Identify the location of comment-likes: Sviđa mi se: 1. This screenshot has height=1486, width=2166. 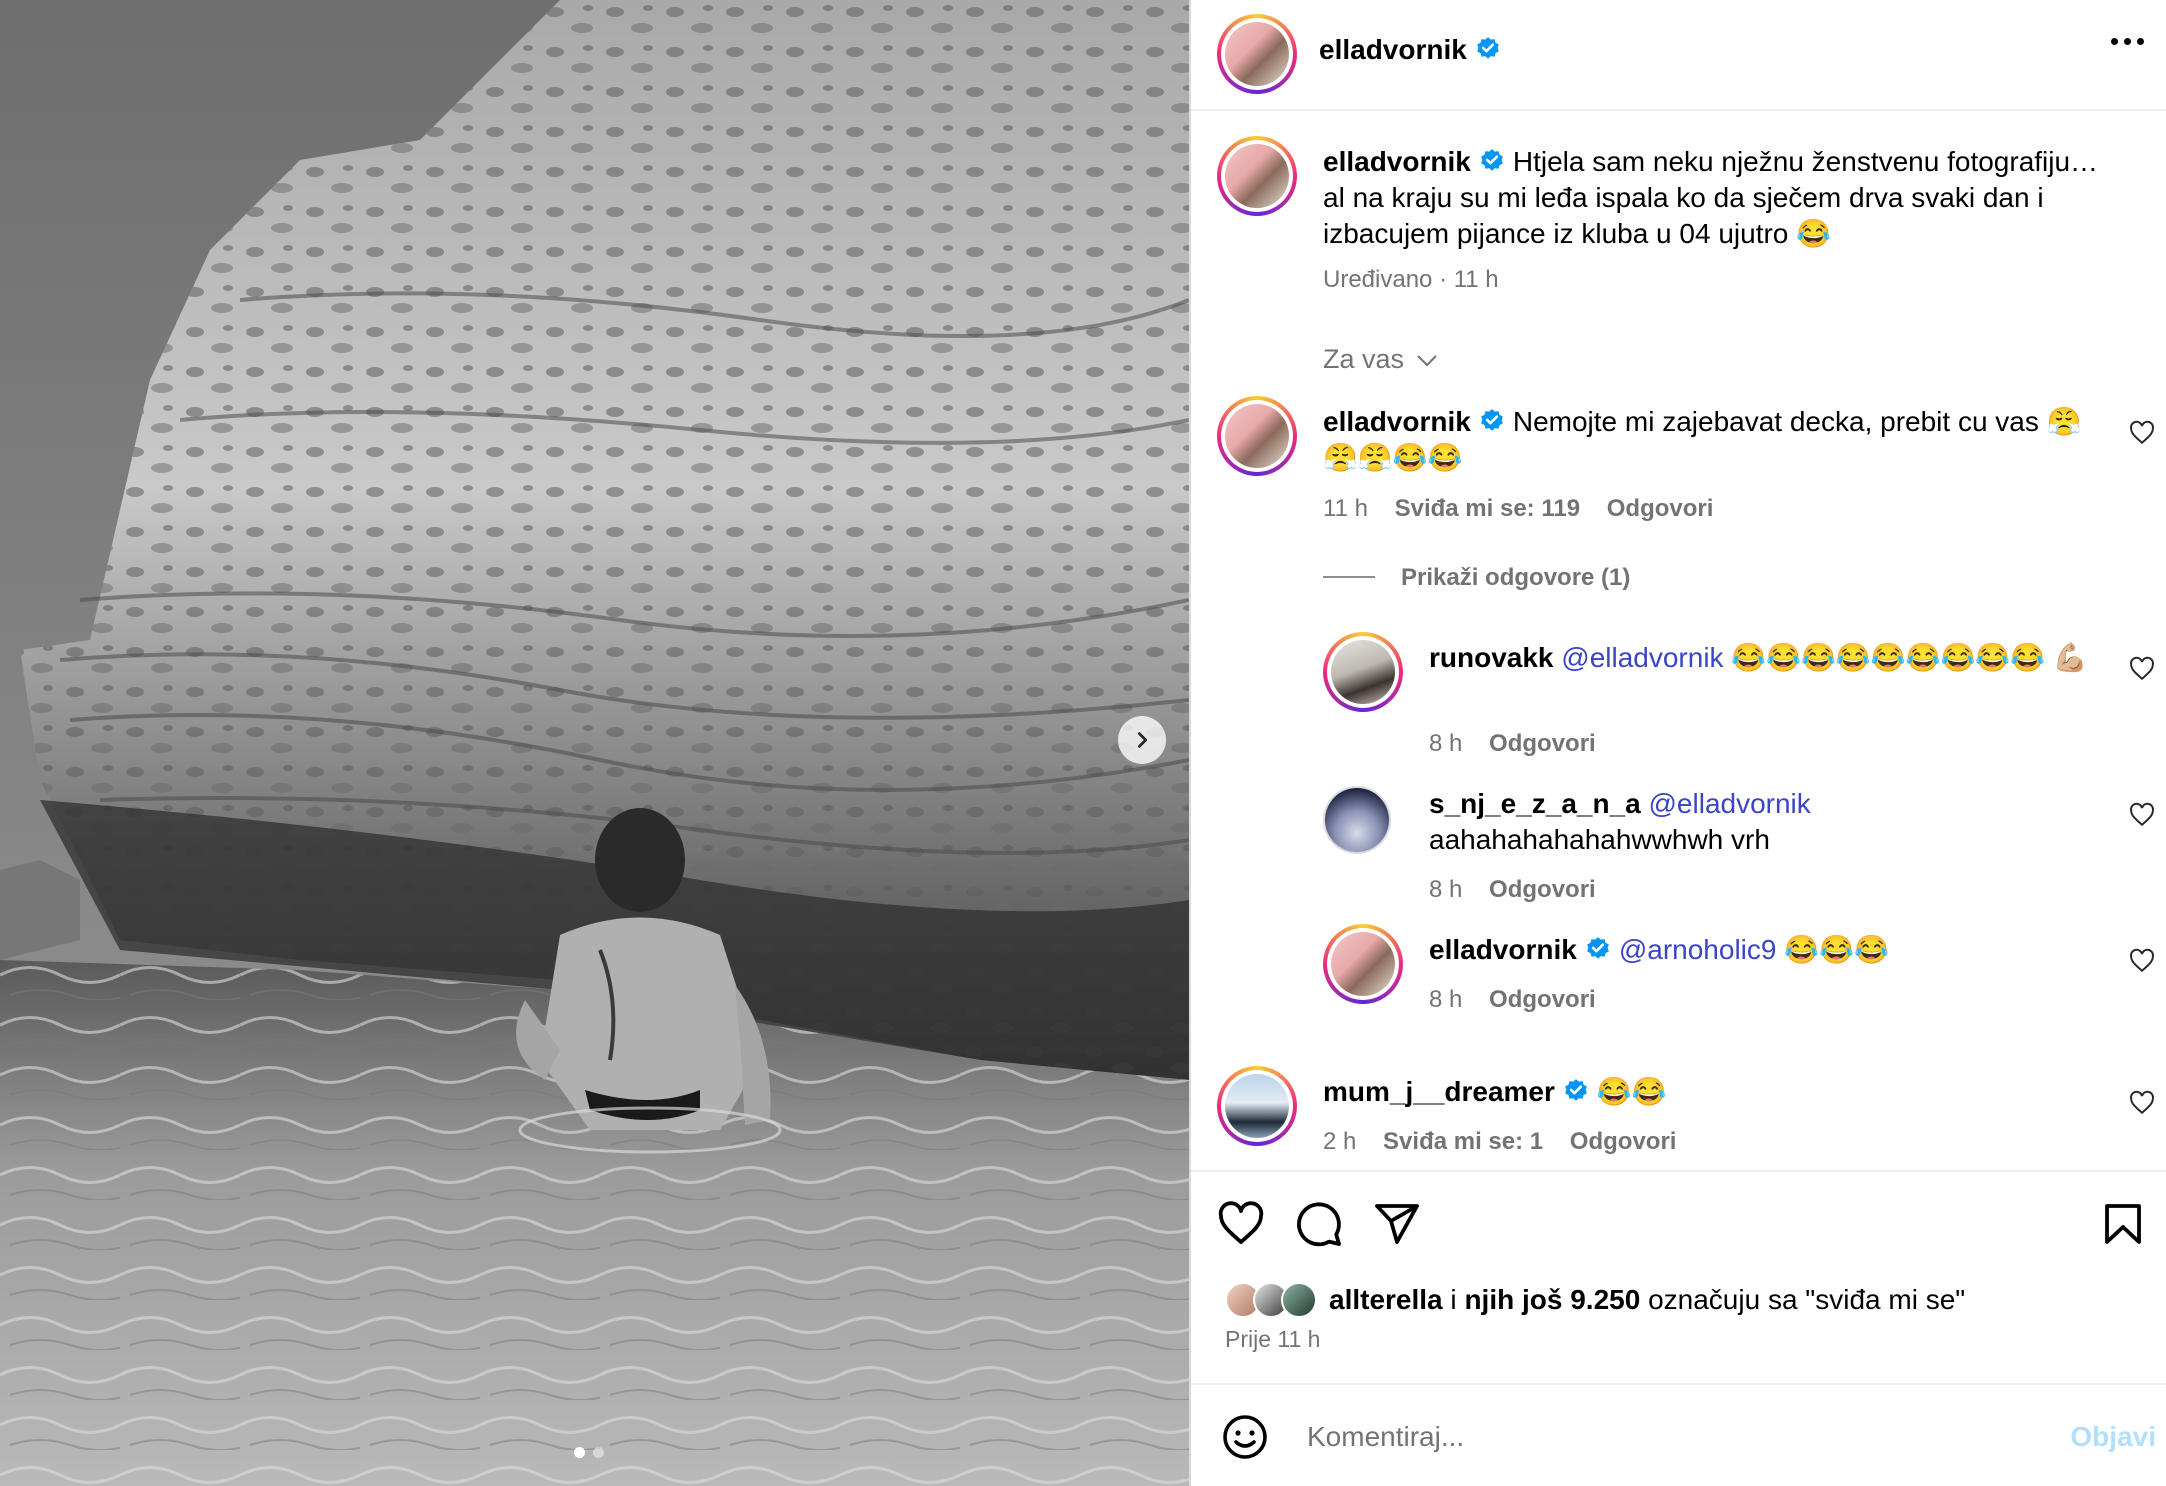
(1463, 1141).